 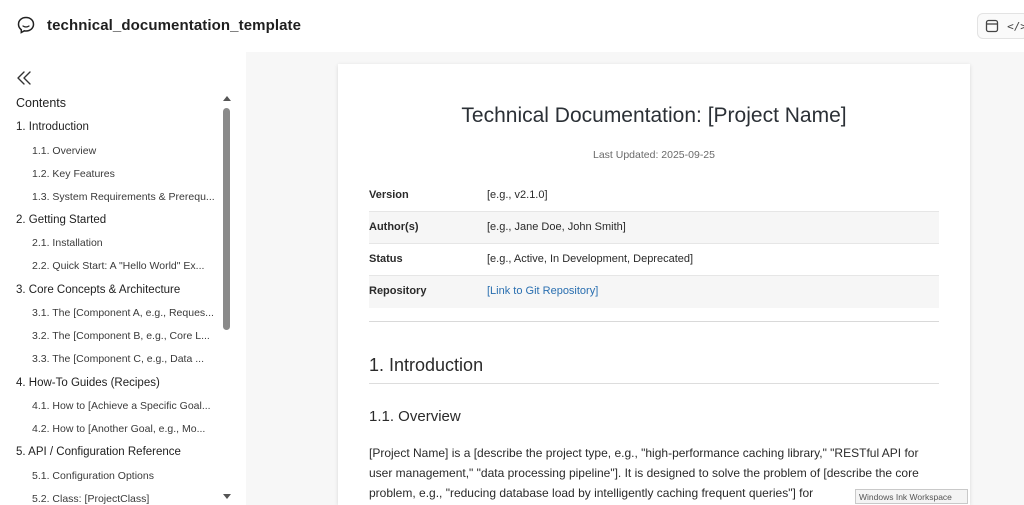 I want to click on toc-subsection-link: 1.1. Overview, so click(x=124, y=151).